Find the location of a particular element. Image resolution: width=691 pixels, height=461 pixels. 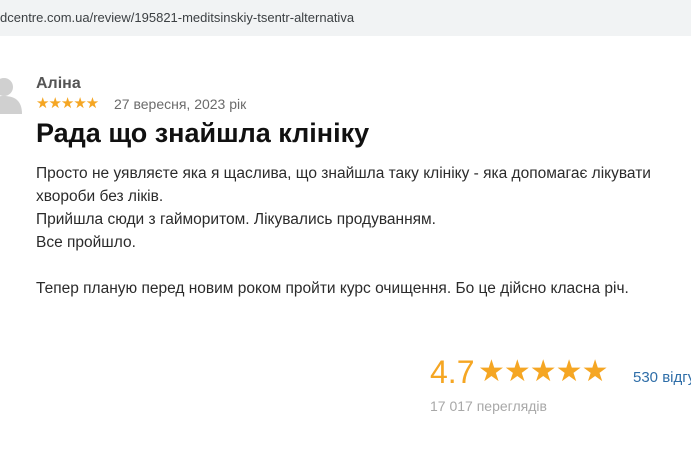

review-body-line is located at coordinates (363, 265).